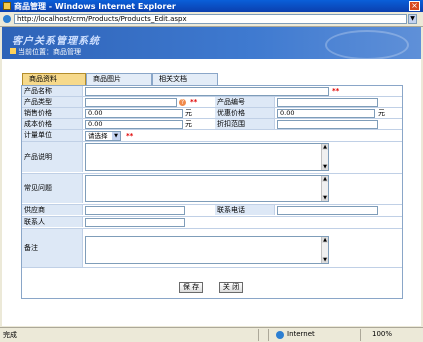  I want to click on product-code-input, so click(327, 102).